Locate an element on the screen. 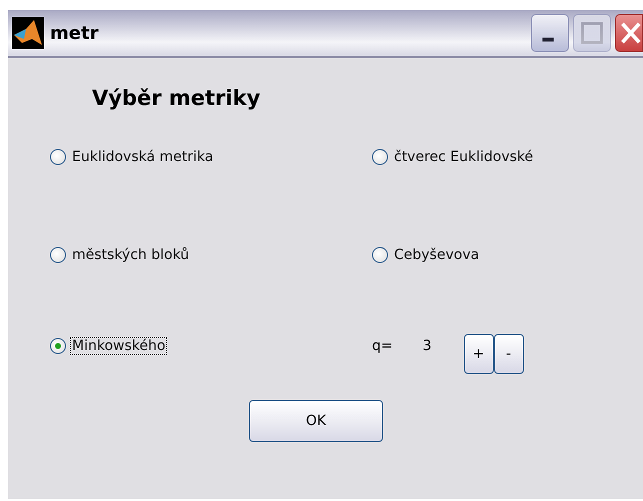 Image resolution: width=643 pixels, height=501 pixels. radio-label: čtverec Euklidovské is located at coordinates (464, 157).